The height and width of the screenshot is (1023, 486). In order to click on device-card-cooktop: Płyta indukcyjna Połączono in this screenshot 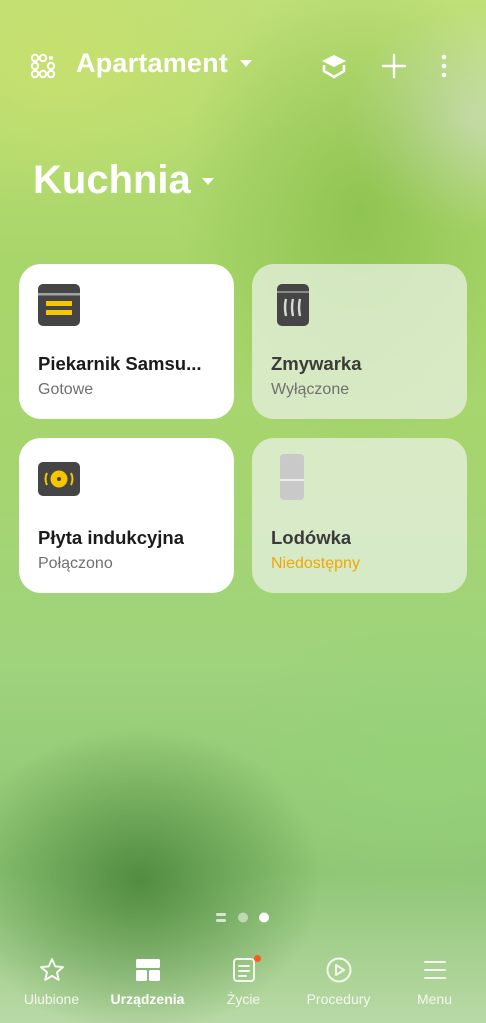, I will do `click(126, 515)`.